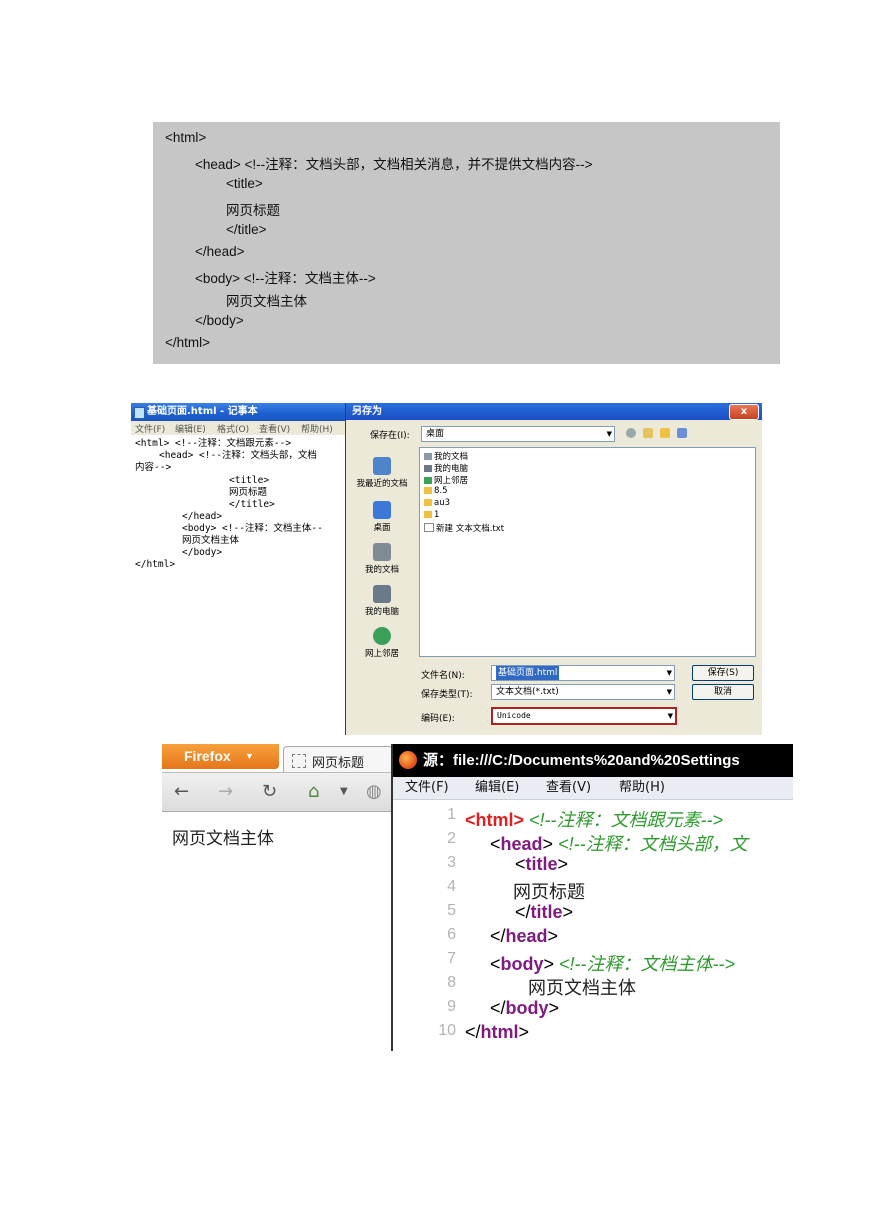 Image resolution: width=869 pixels, height=1228 pixels. Describe the element at coordinates (428, 456) in the screenshot. I see `documents-icon` at that location.